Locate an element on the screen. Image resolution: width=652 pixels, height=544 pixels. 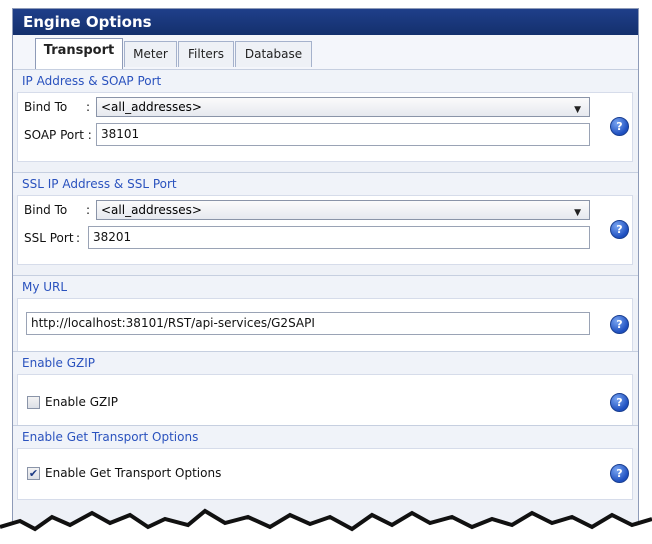
ssl-bind-value: <all_addresses> is located at coordinates (151, 210).